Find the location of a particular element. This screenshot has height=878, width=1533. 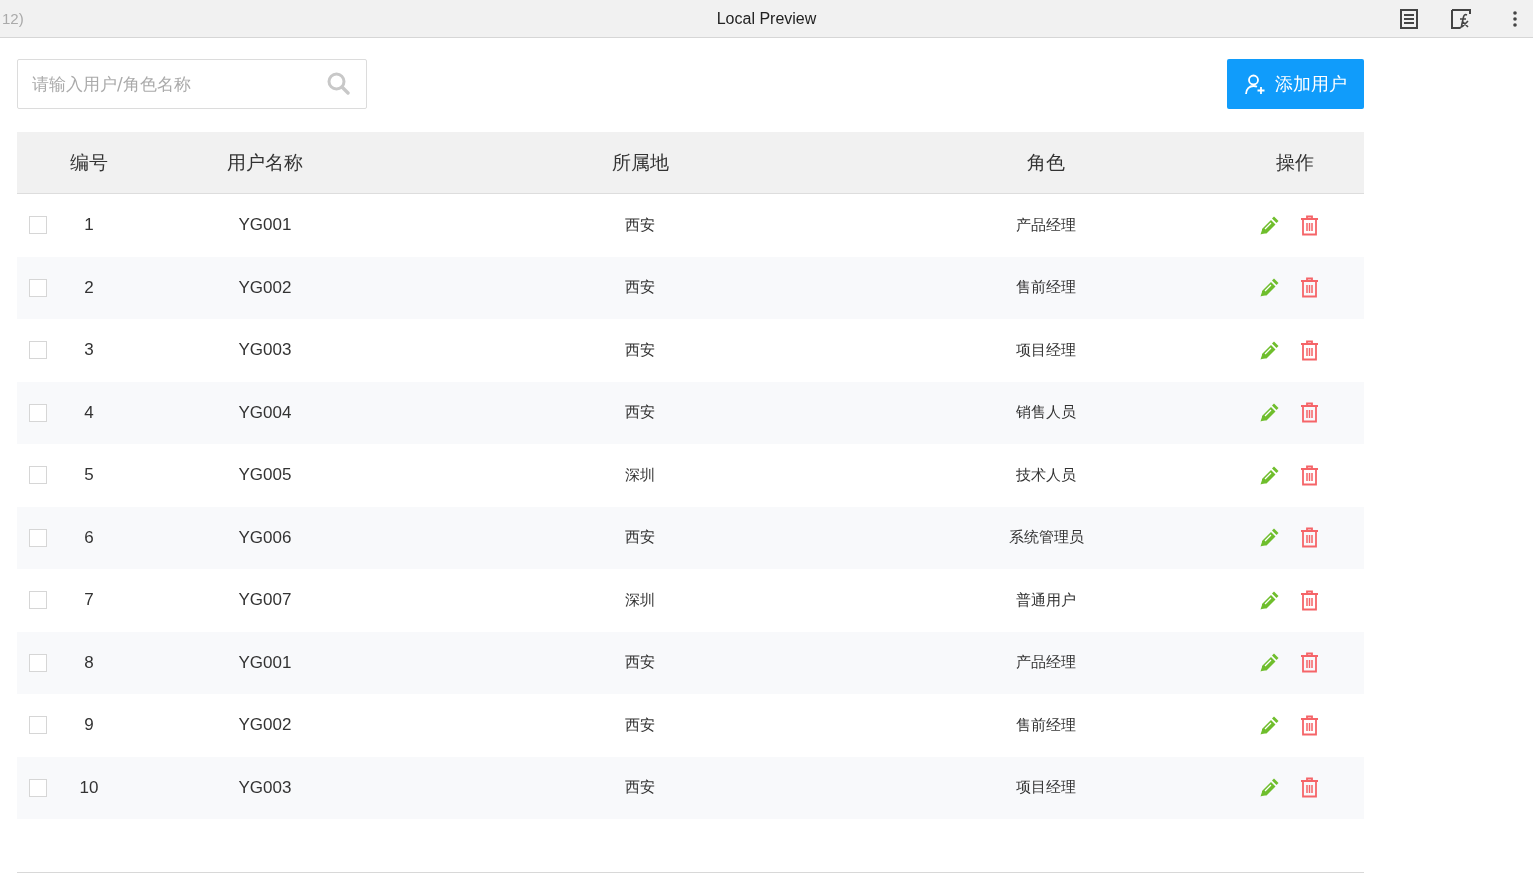

more-icon is located at coordinates (1515, 18).